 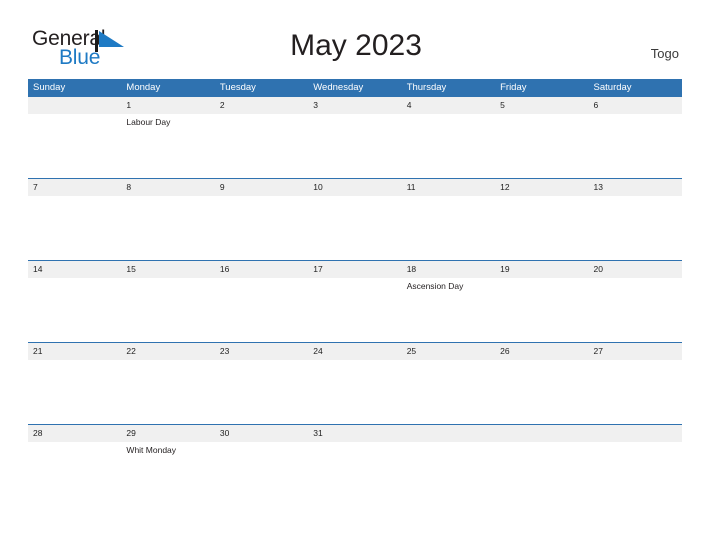 I want to click on week-date-strip: 7 8 9 10 11 12 13, so click(x=355, y=187).